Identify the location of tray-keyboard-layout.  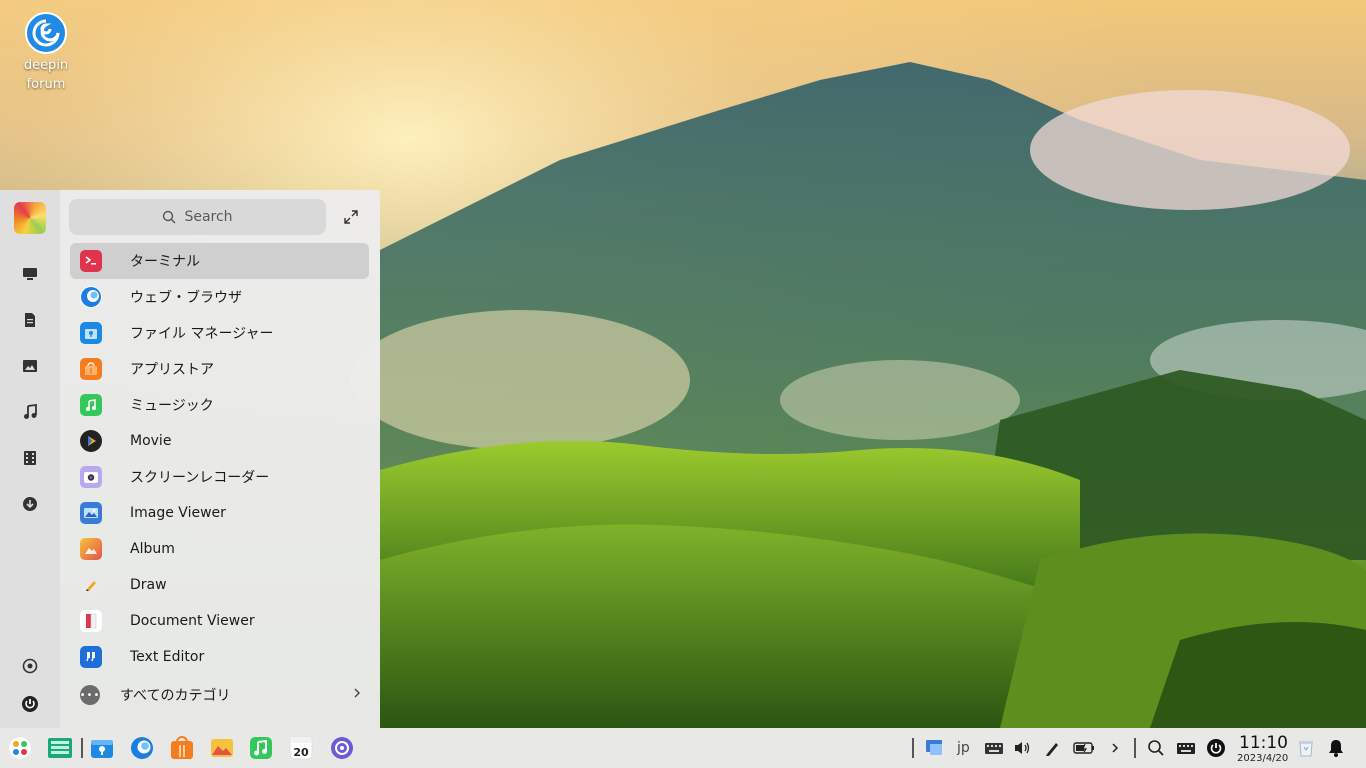
(1186, 748).